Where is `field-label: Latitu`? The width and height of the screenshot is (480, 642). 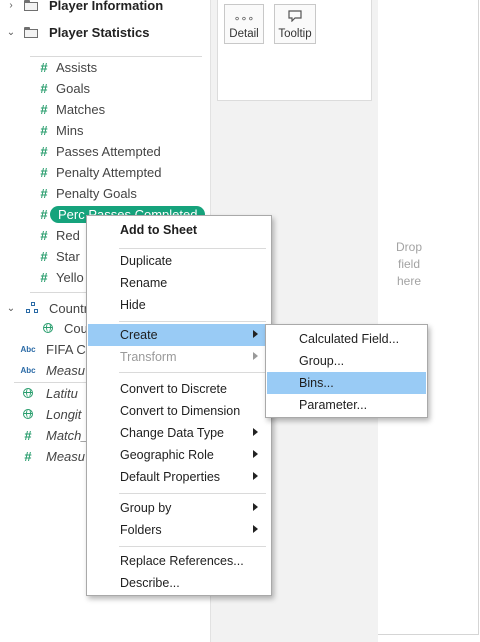
field-label: Latitu is located at coordinates (62, 393).